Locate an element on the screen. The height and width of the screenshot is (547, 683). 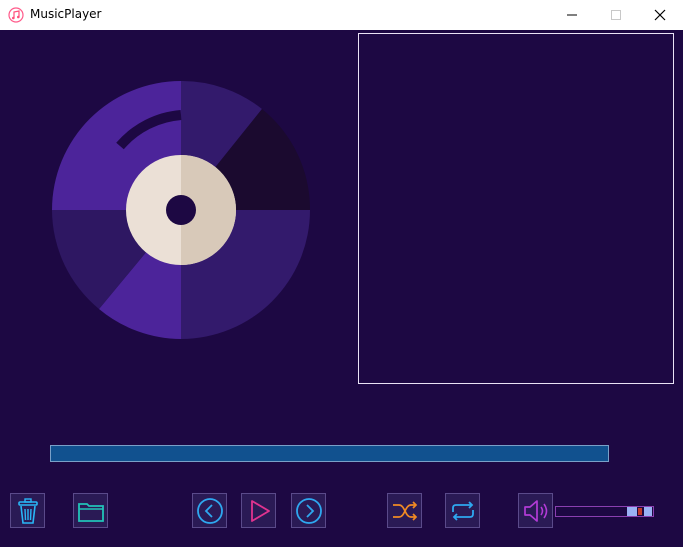
open-folder-button is located at coordinates (90, 510).